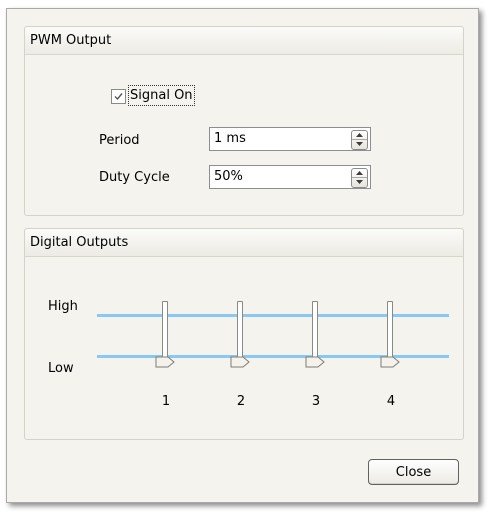  Describe the element at coordinates (315, 362) in the screenshot. I see `output-3-slider-thumb-icon` at that location.